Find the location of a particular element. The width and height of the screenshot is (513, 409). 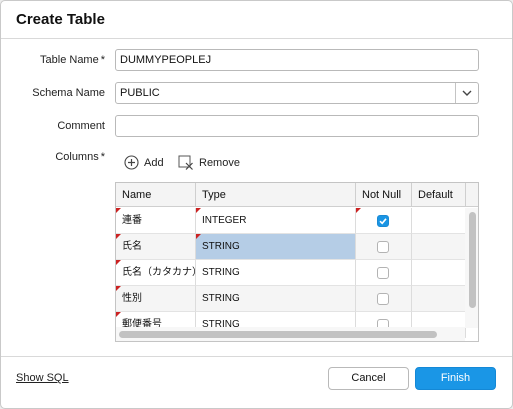

cell-name: 性別 is located at coordinates (156, 299).